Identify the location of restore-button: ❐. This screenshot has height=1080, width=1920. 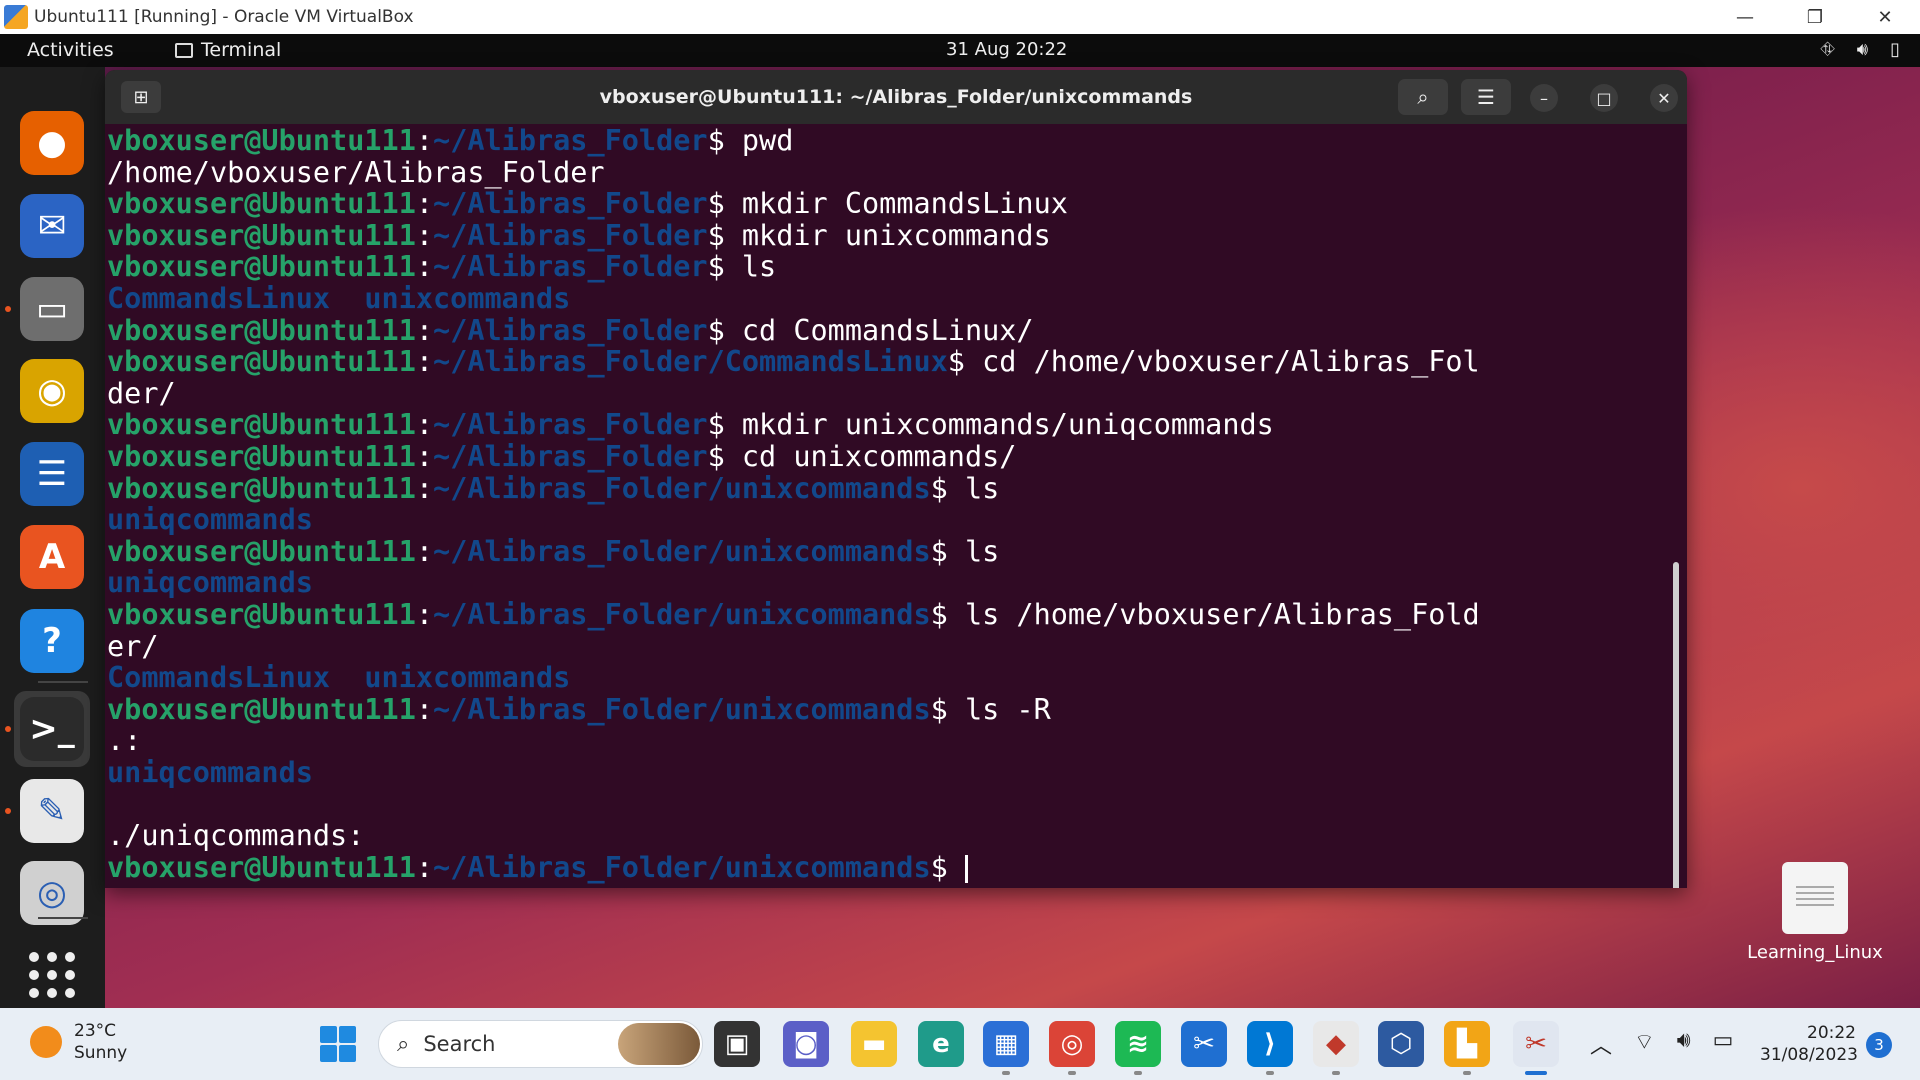
(1815, 17).